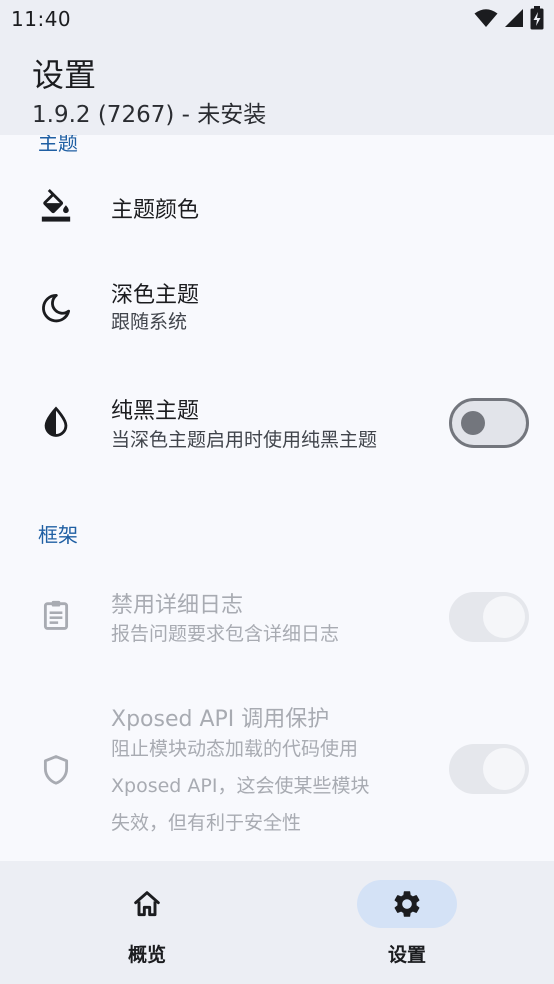  Describe the element at coordinates (149, 322) in the screenshot. I see `pref-summary: 跟随系统` at that location.